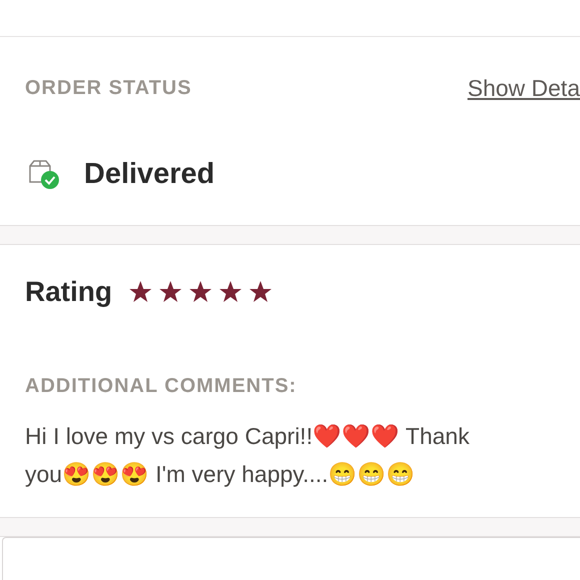  I want to click on rating-label: Rating, so click(68, 292).